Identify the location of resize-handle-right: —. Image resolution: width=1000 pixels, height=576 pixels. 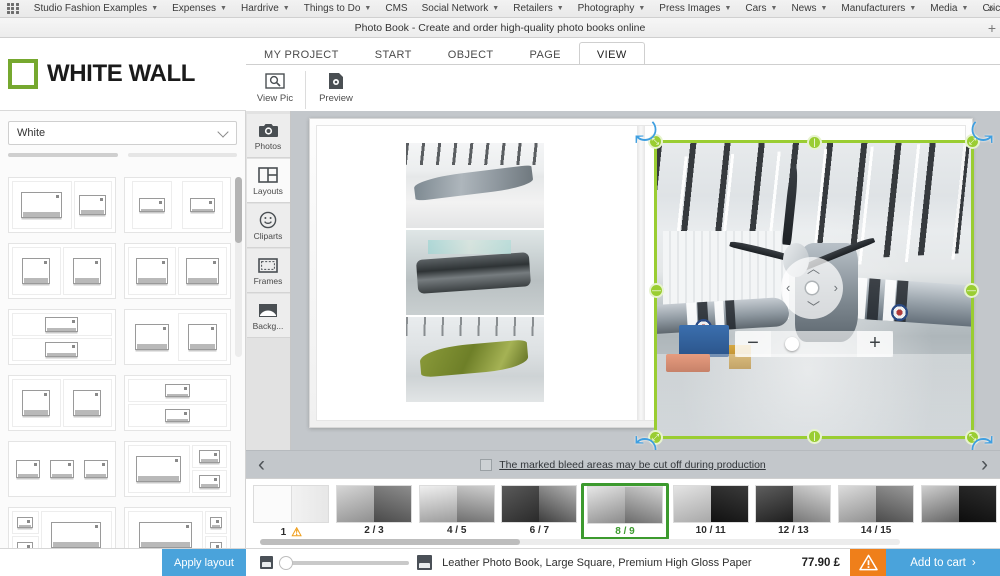
(971, 290).